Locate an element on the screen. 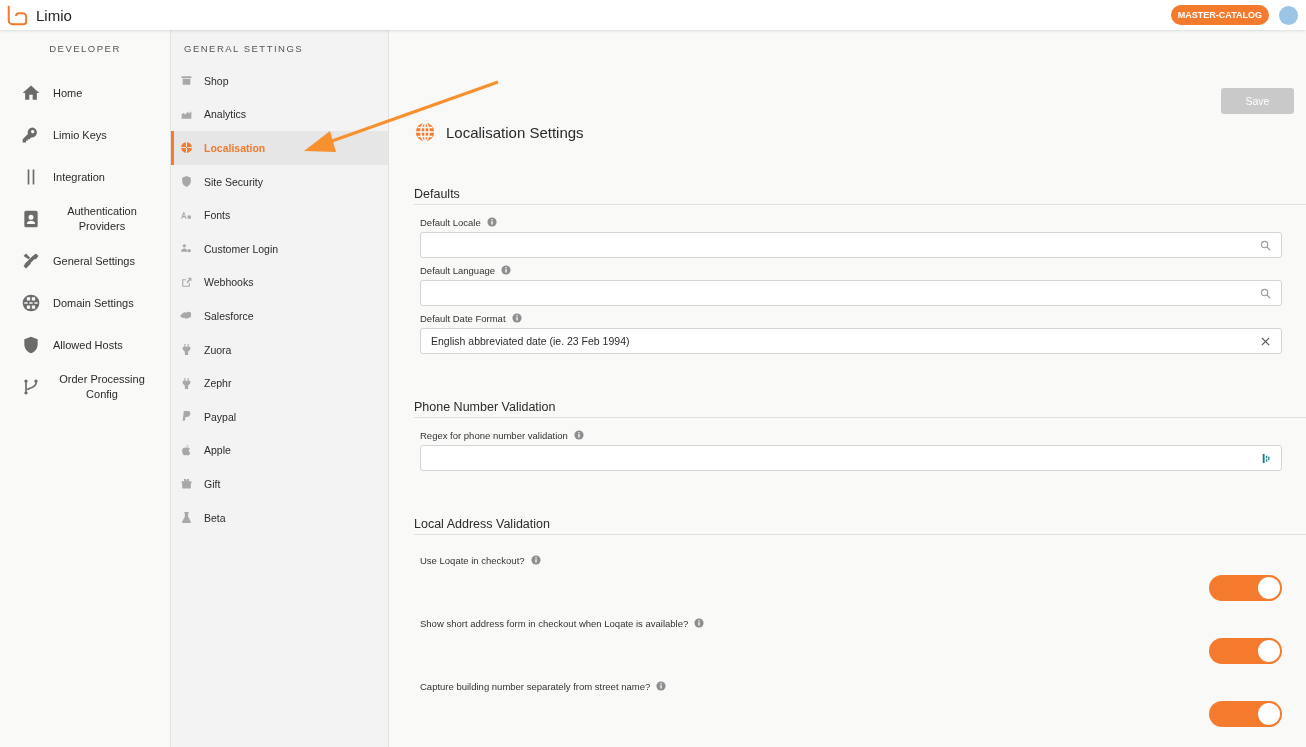  sidebar-item: Integration is located at coordinates (85, 177).